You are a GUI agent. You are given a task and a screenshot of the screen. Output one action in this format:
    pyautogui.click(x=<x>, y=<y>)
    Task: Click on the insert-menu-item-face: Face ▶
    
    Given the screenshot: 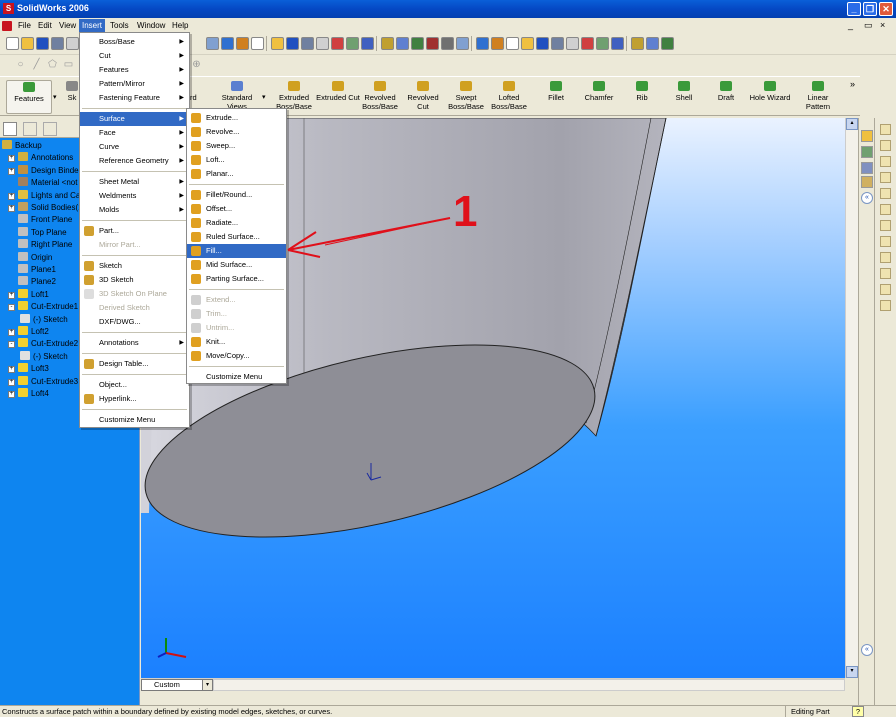 What is the action you would take?
    pyautogui.click(x=134, y=133)
    